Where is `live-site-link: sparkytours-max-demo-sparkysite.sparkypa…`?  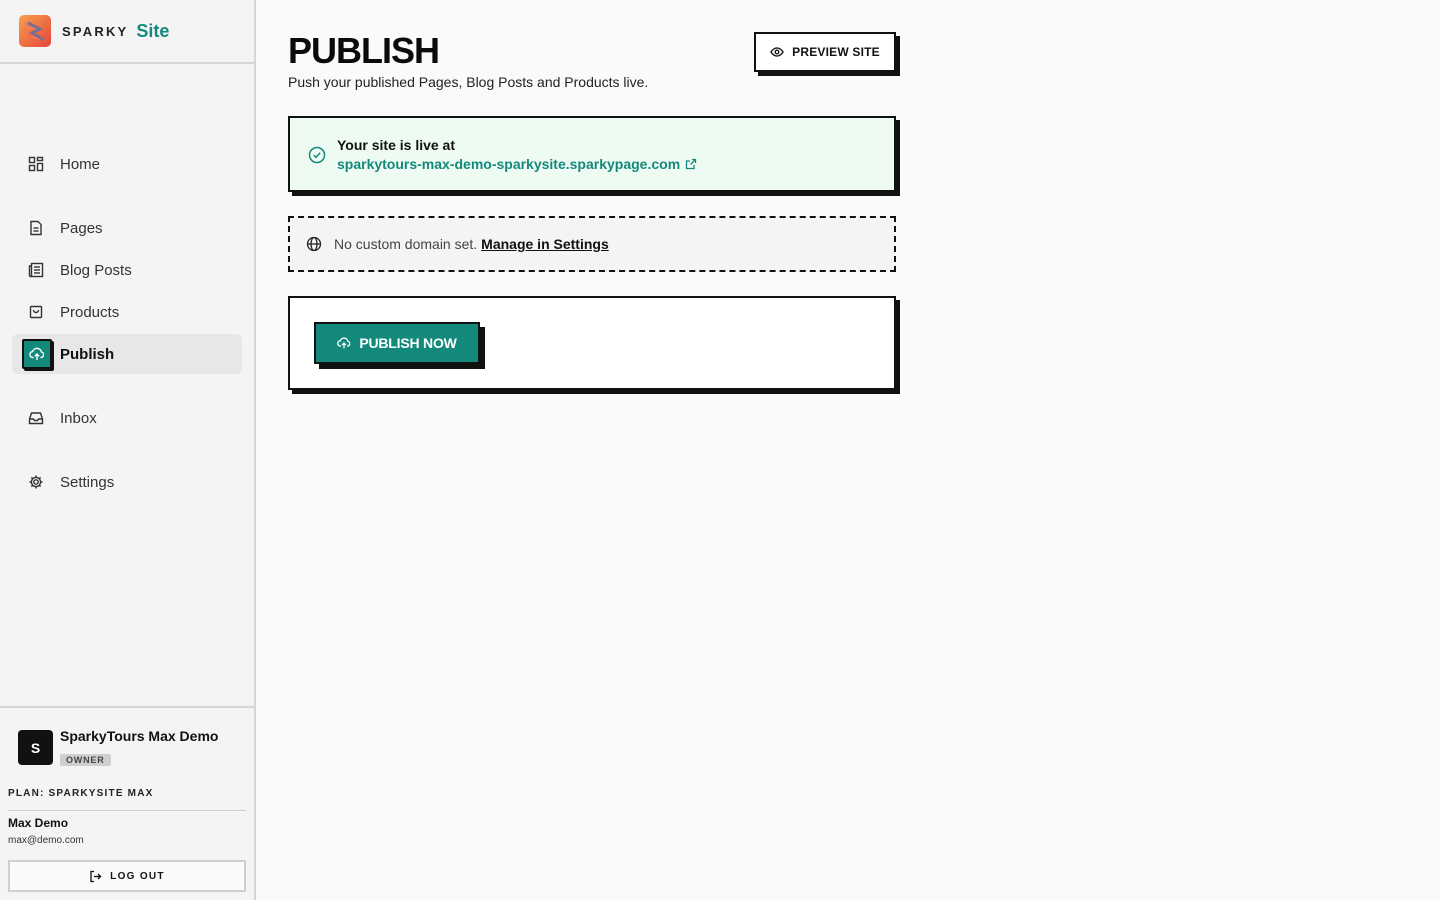
live-site-link: sparkytours-max-demo-sparkysite.sparkypa… is located at coordinates (517, 164).